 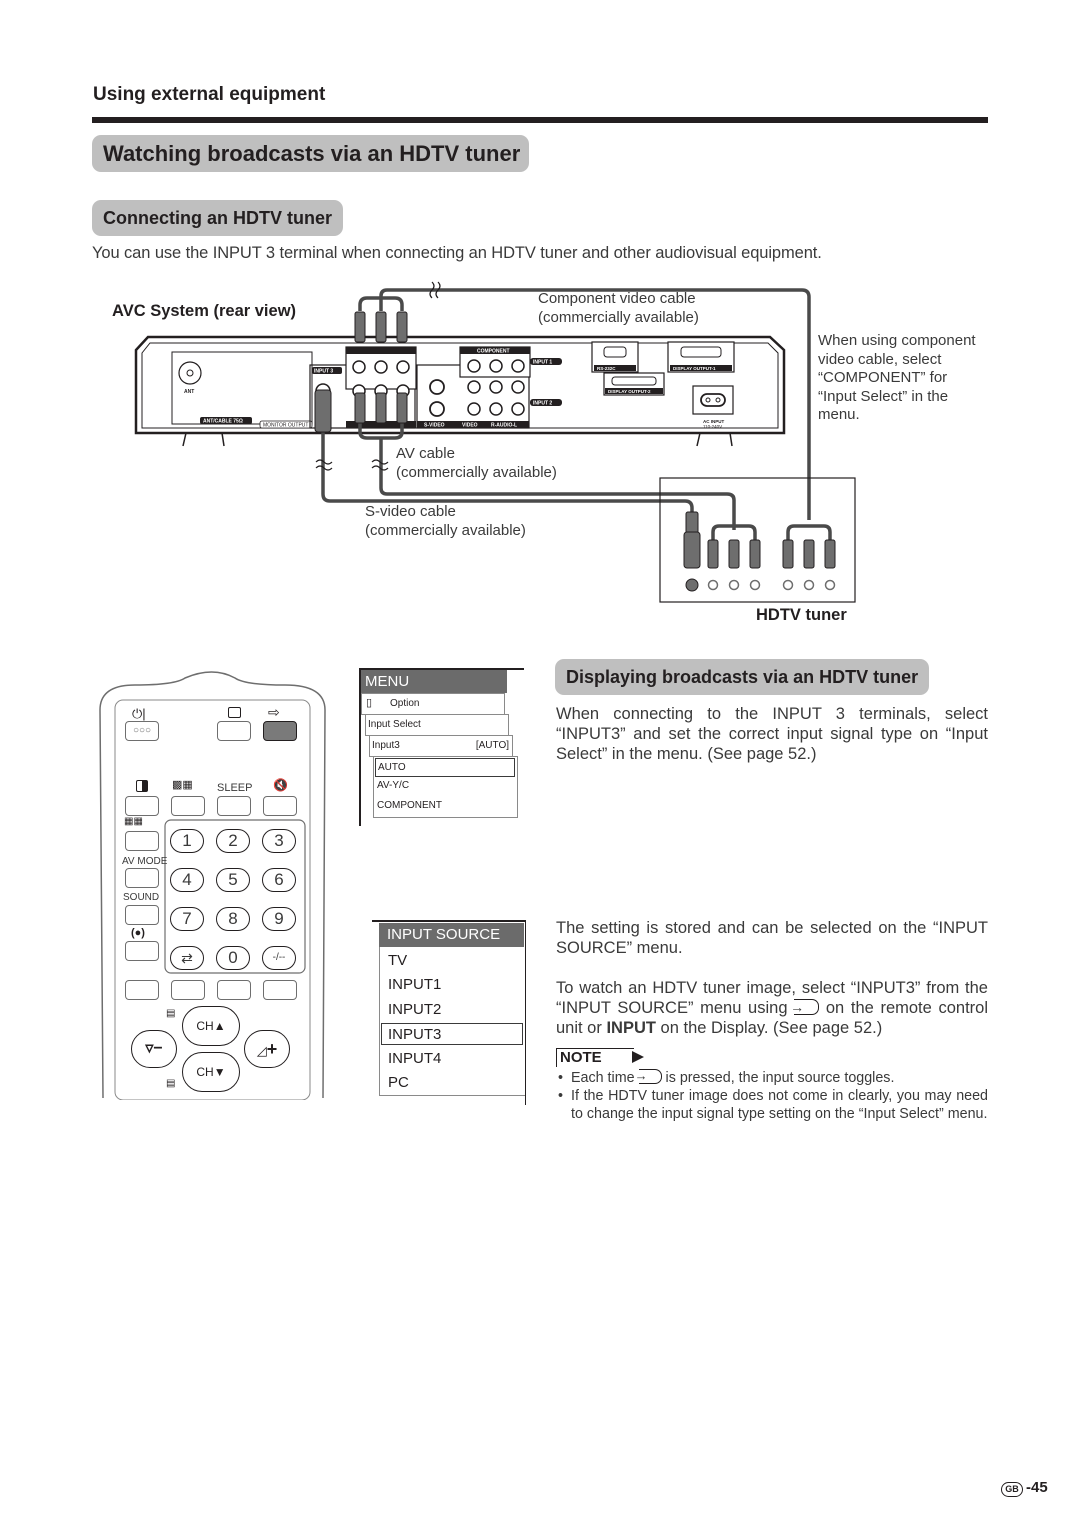 What do you see at coordinates (171, 1013) in the screenshot?
I see `page-forward-icon: ▤` at bounding box center [171, 1013].